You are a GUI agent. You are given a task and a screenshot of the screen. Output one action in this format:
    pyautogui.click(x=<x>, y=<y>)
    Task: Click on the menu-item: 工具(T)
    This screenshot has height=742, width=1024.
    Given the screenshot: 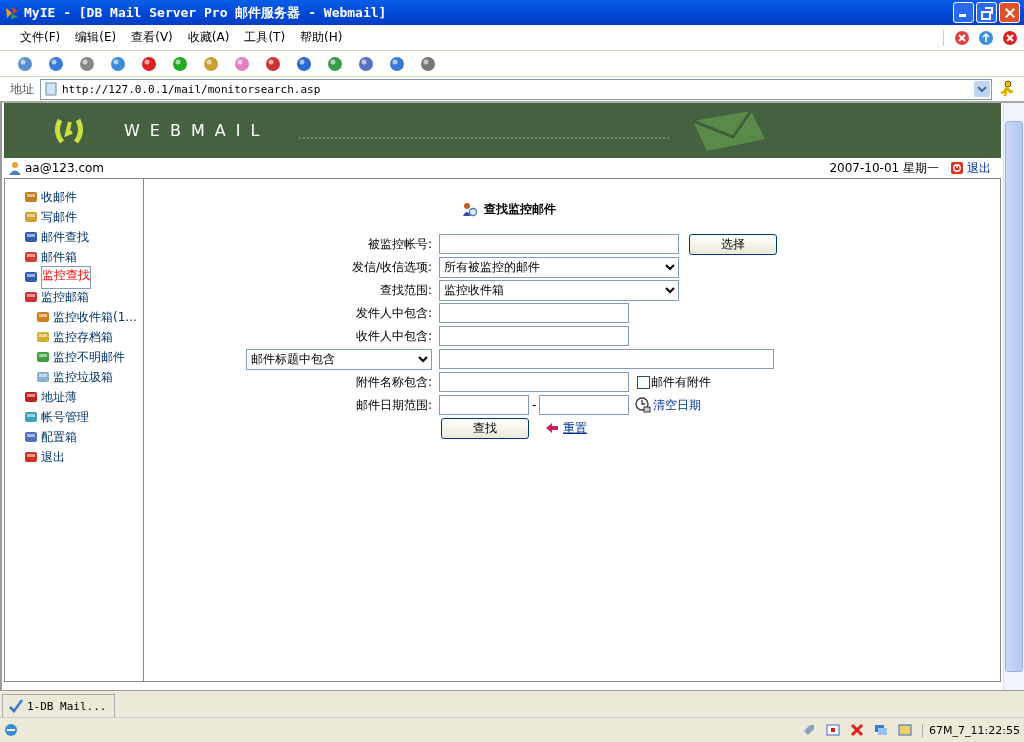 What is the action you would take?
    pyautogui.click(x=266, y=37)
    